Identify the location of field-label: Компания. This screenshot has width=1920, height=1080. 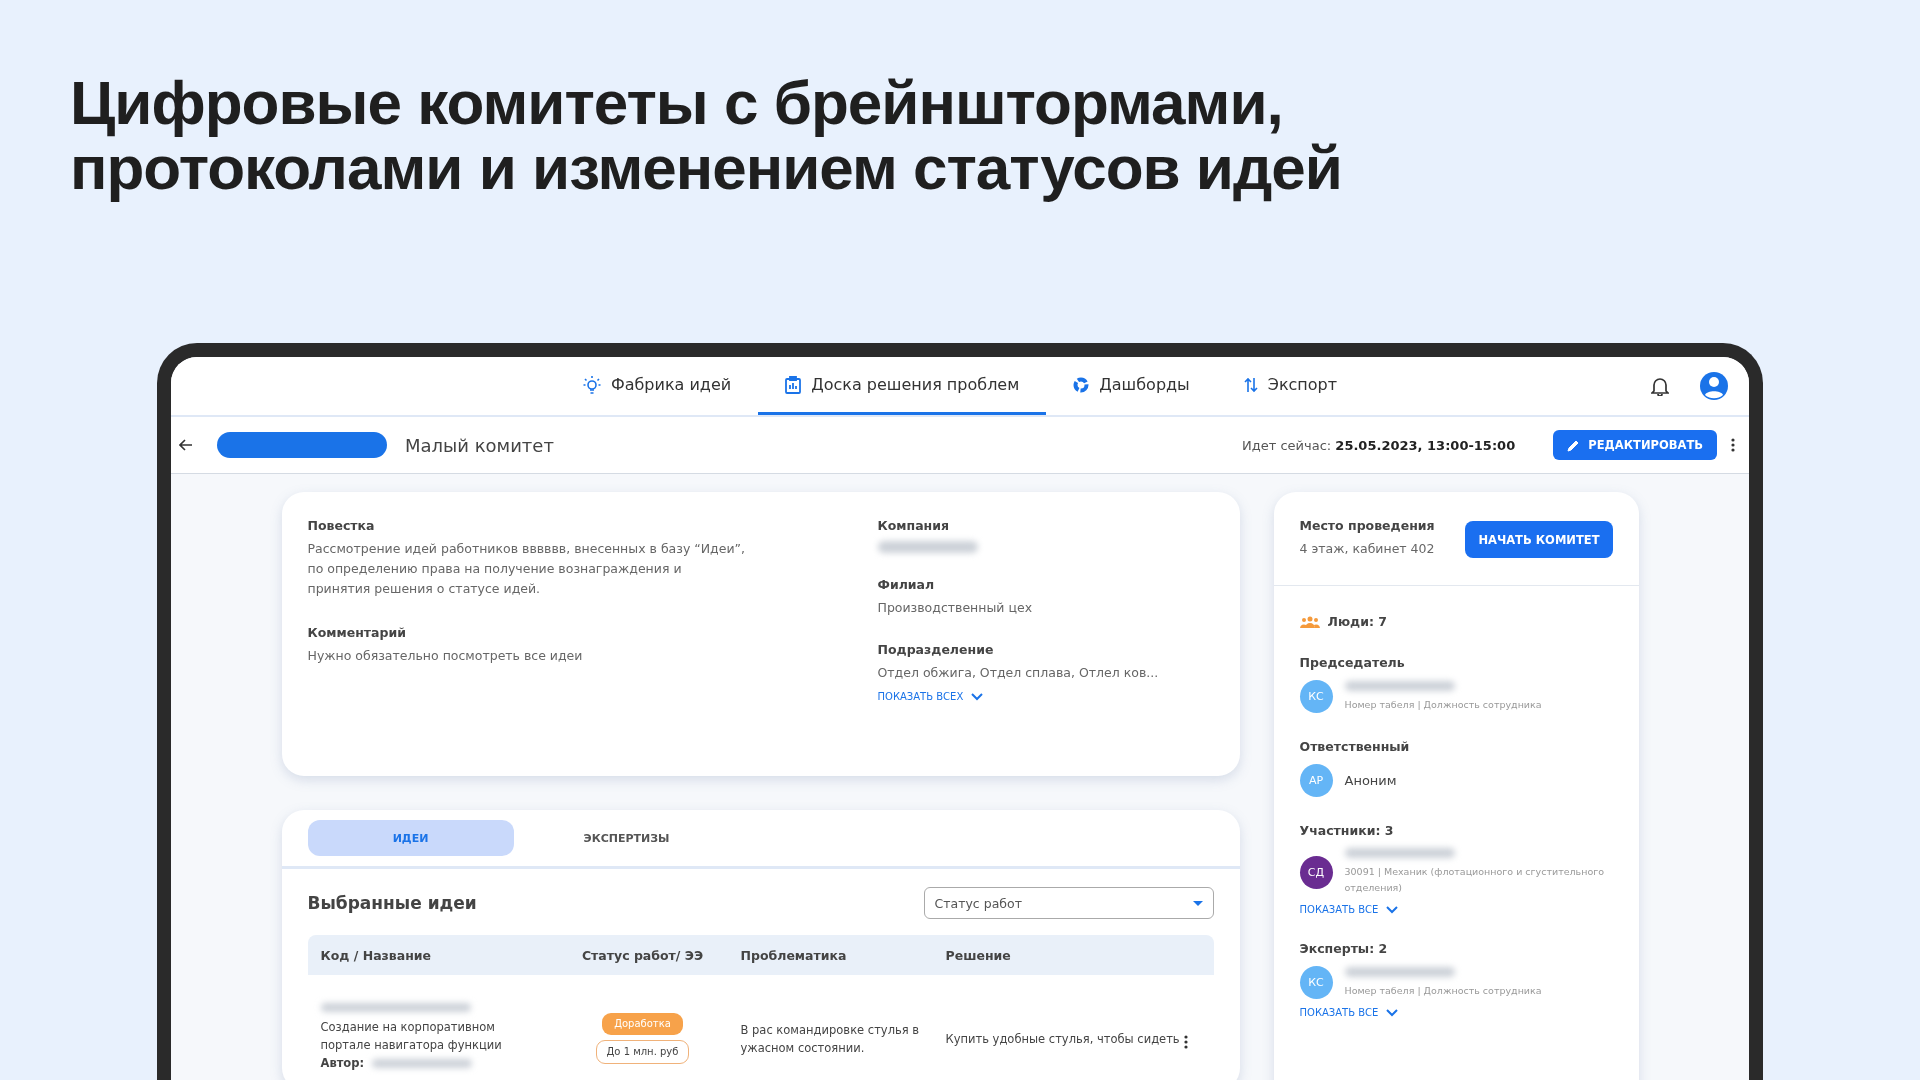
(913, 525).